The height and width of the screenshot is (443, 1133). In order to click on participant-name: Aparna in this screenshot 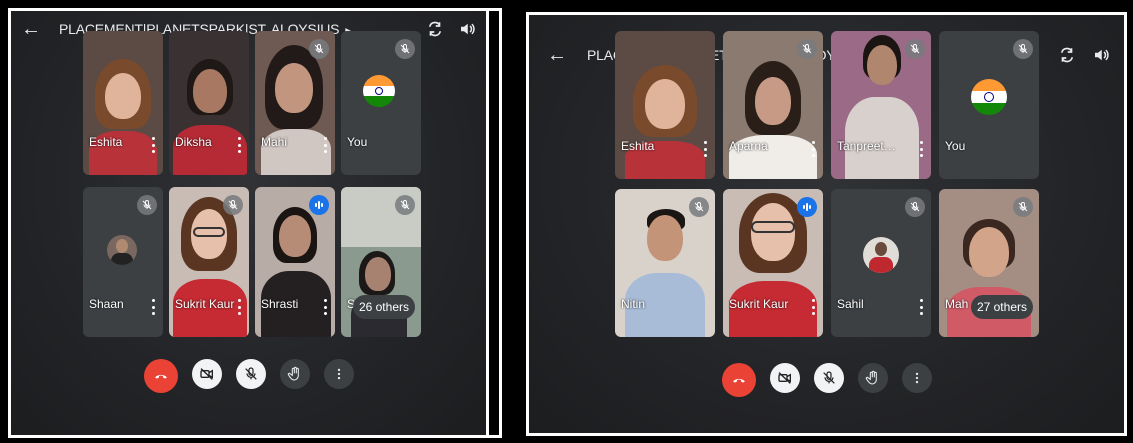, I will do `click(748, 146)`.